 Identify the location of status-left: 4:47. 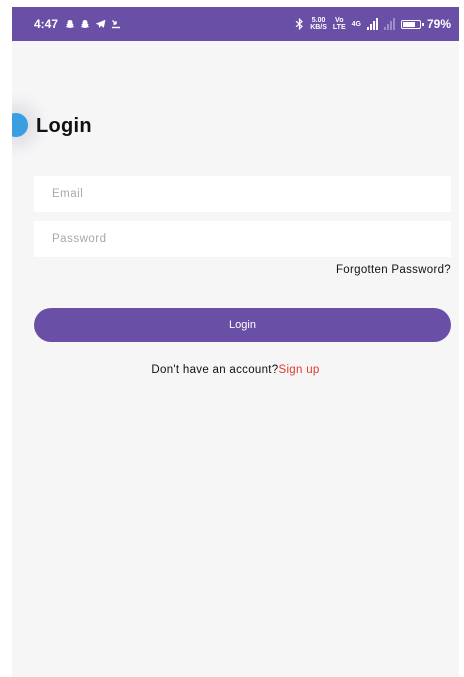
(77, 24).